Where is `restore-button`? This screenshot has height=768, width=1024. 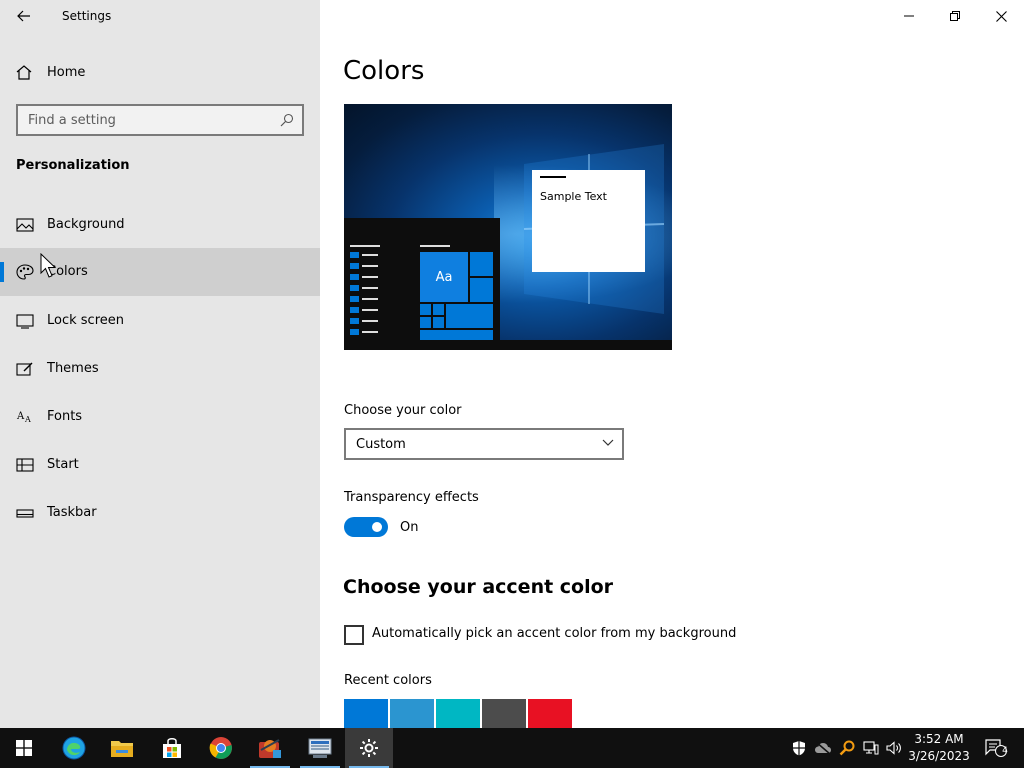
restore-button is located at coordinates (955, 16).